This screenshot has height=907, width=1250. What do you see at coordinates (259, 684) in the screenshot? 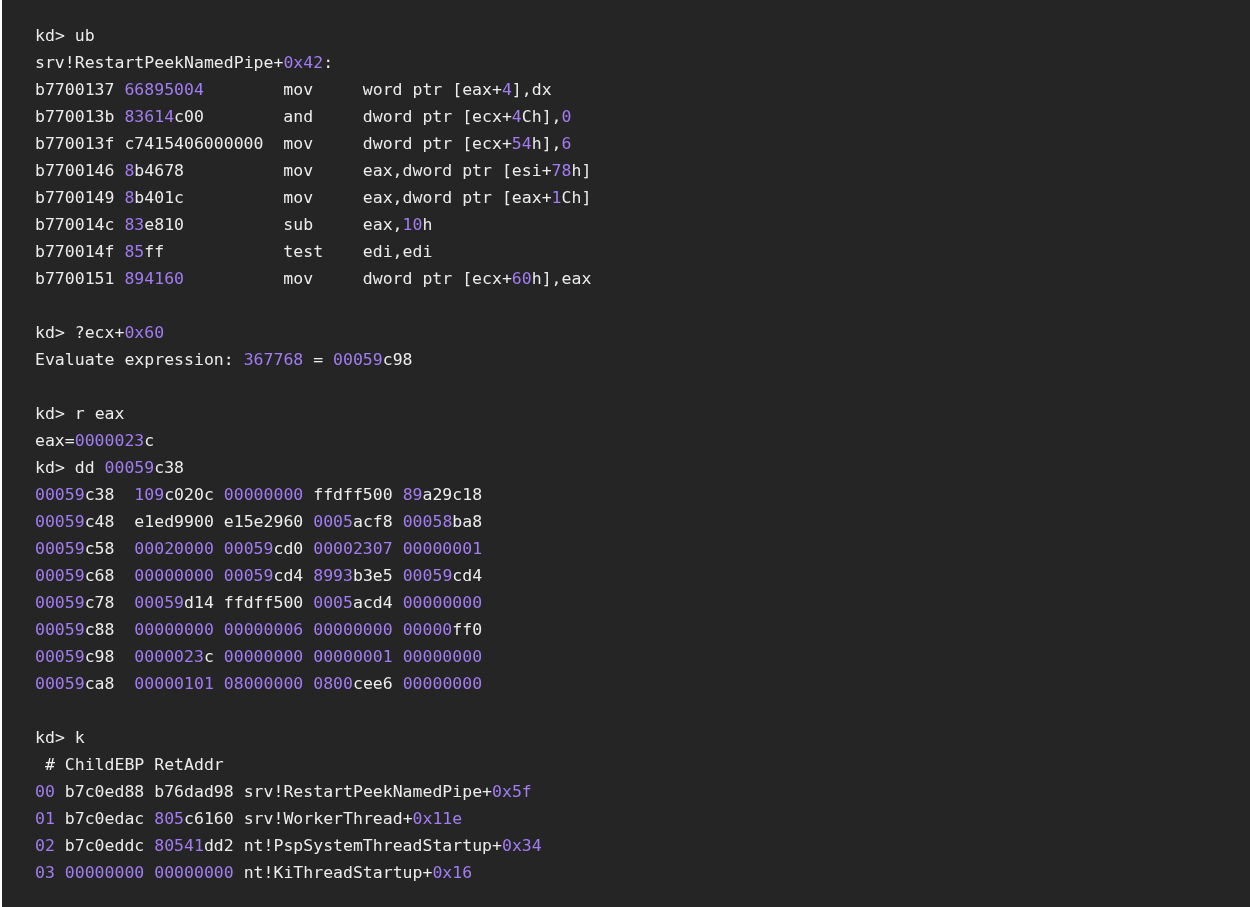
I see `code-line: 00059ca8 00000101 08000000 0800cee6 00000000` at bounding box center [259, 684].